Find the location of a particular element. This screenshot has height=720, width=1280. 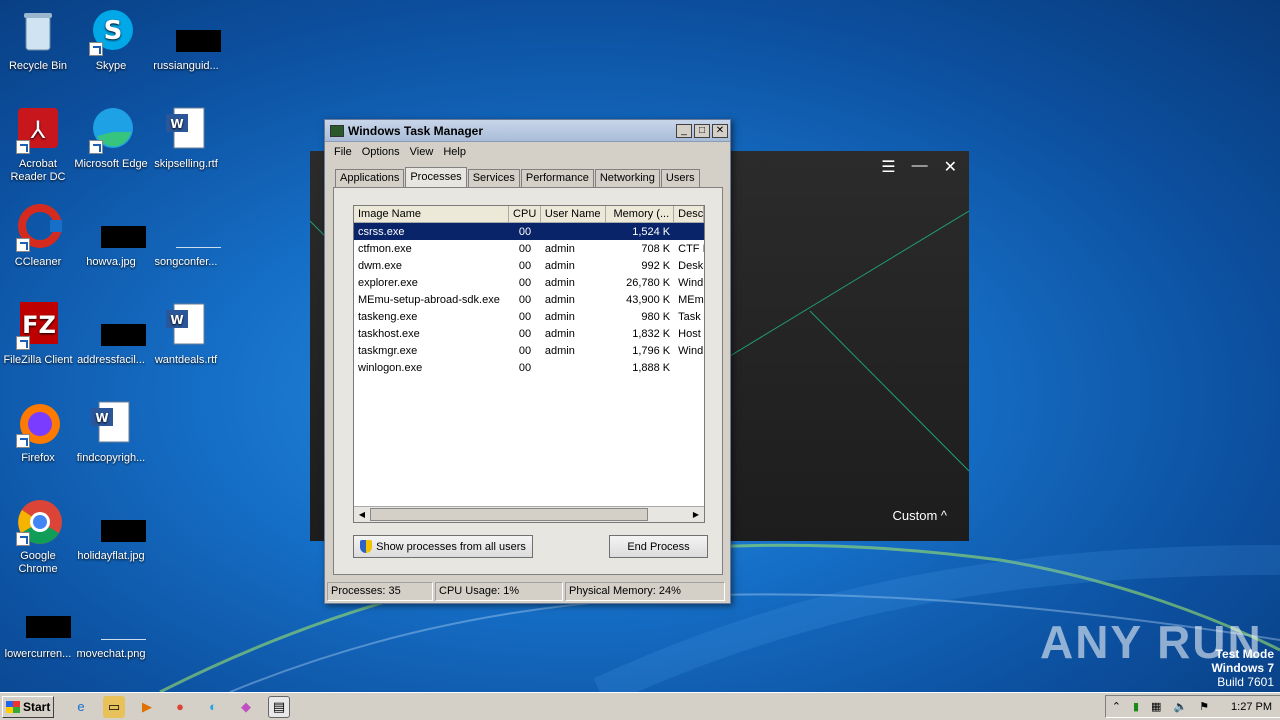

menu-options: Options is located at coordinates (381, 152).